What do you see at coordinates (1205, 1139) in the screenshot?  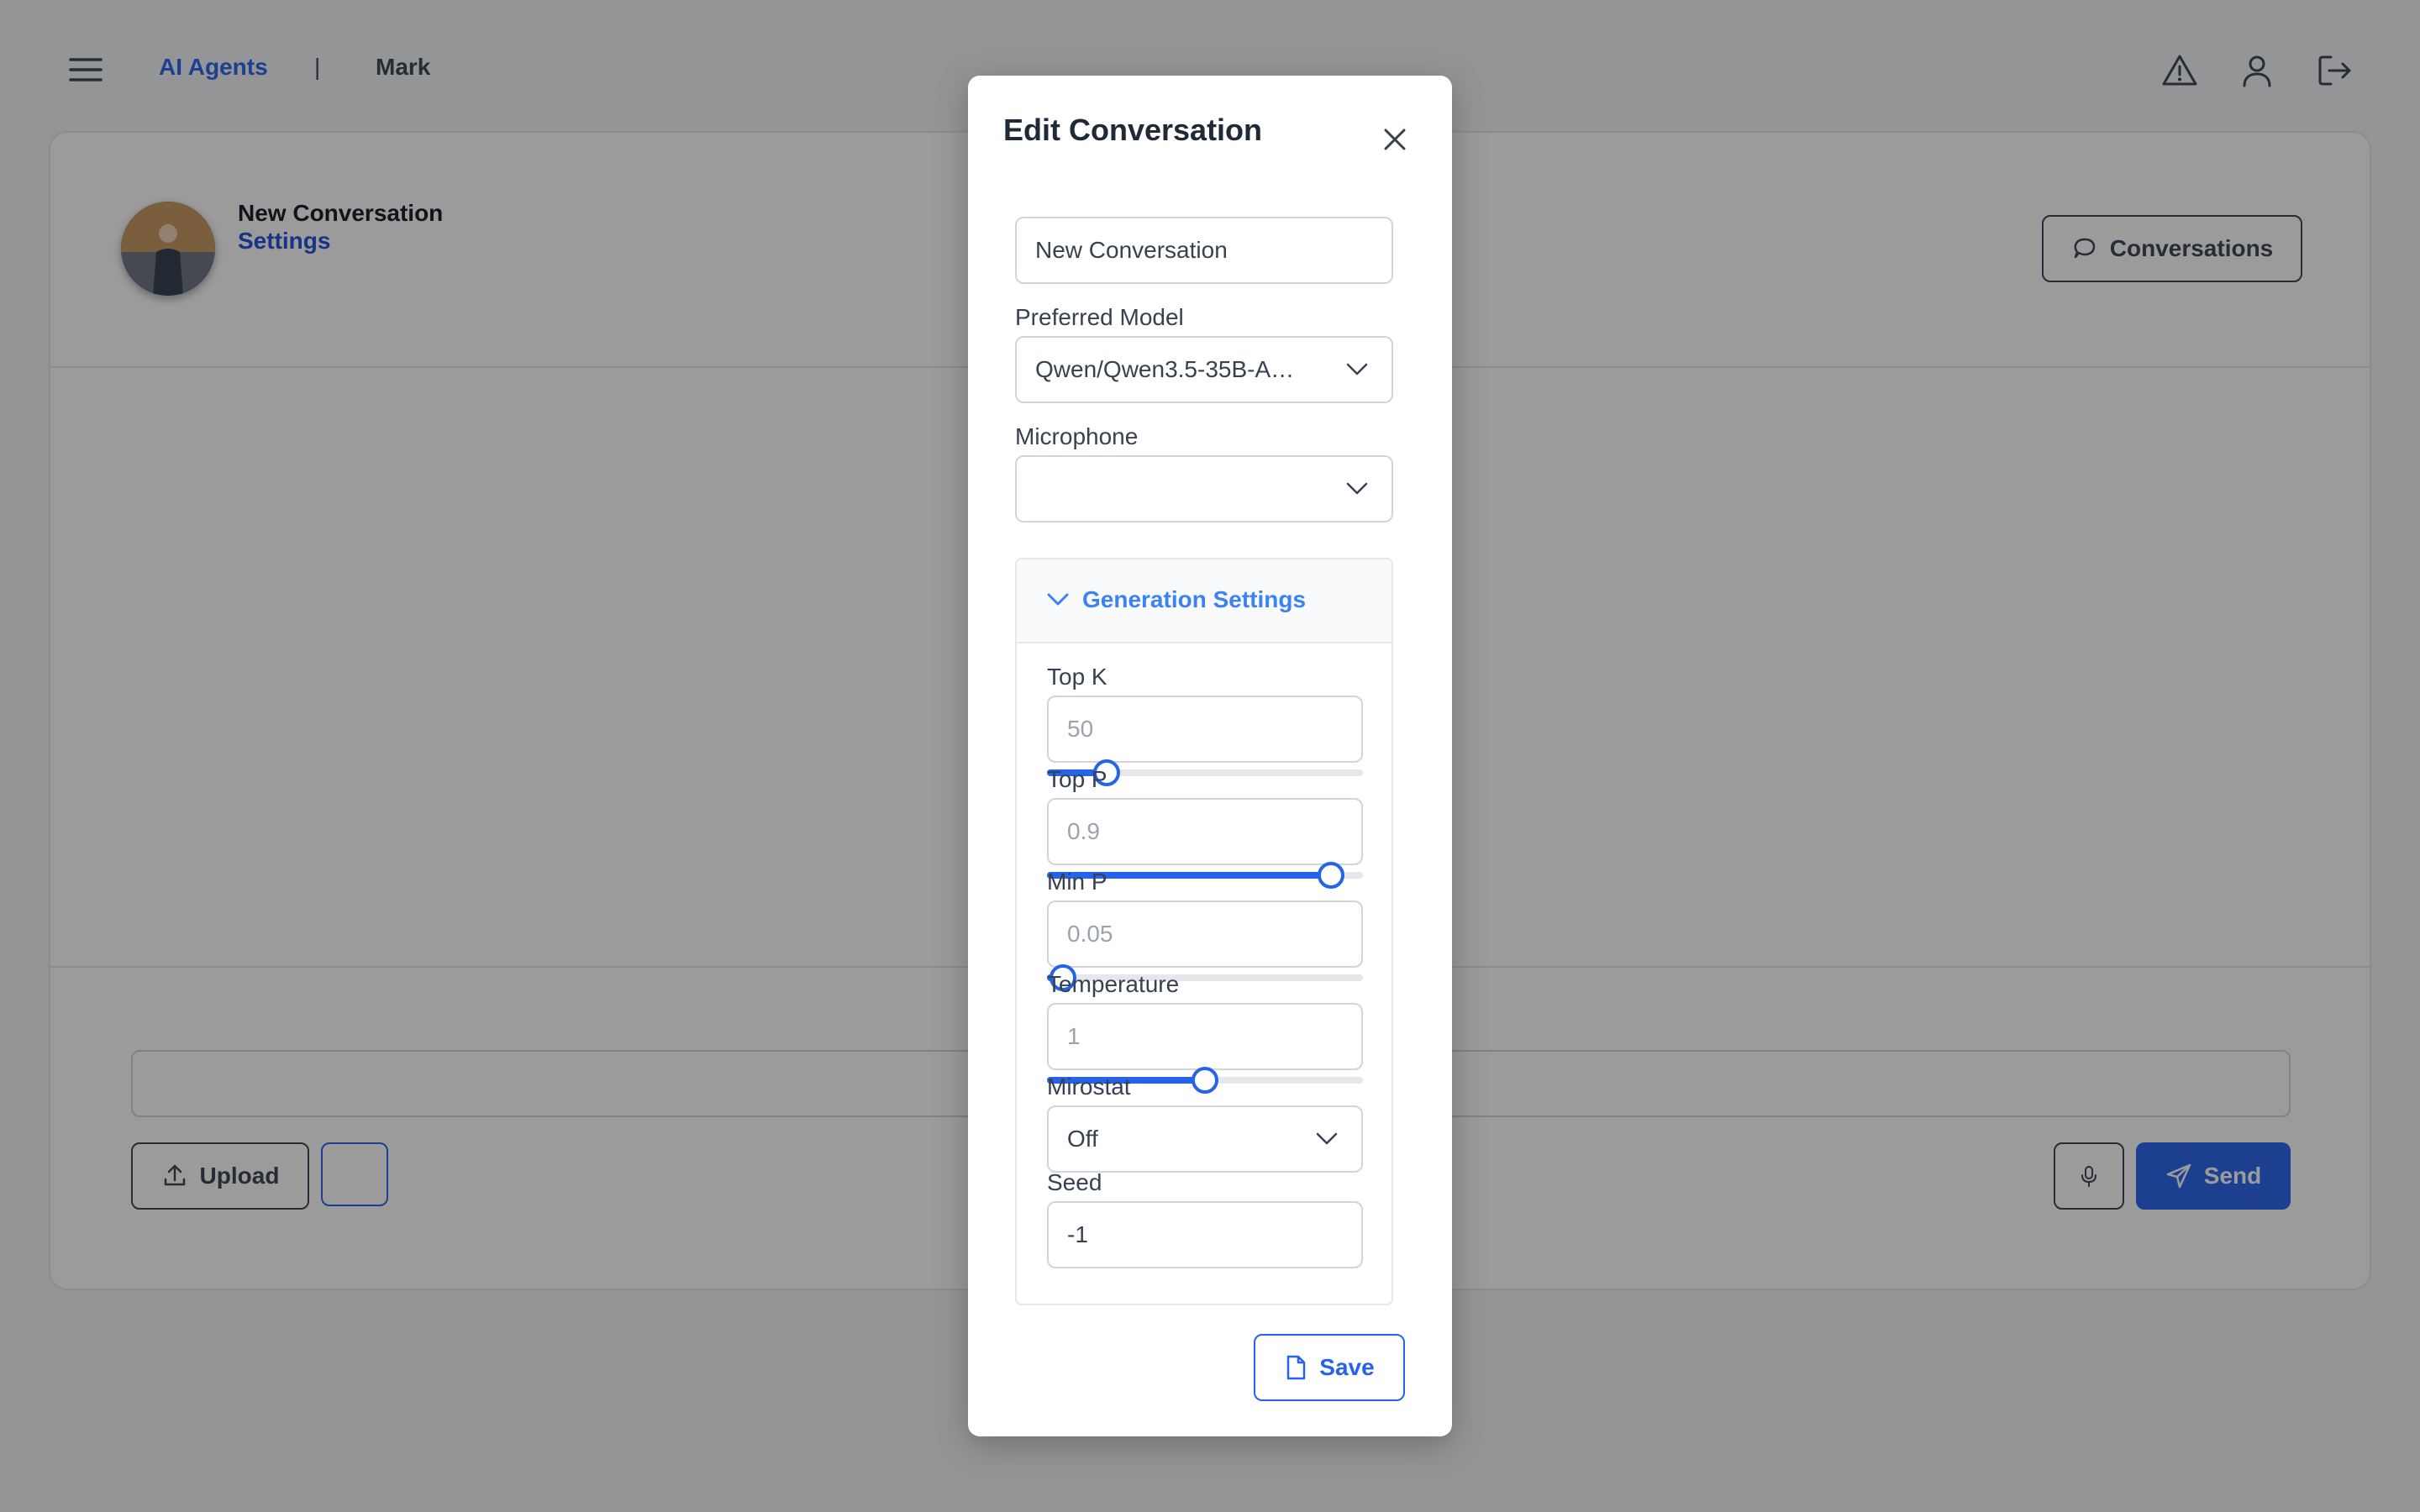 I see `mirostat-select: Off` at bounding box center [1205, 1139].